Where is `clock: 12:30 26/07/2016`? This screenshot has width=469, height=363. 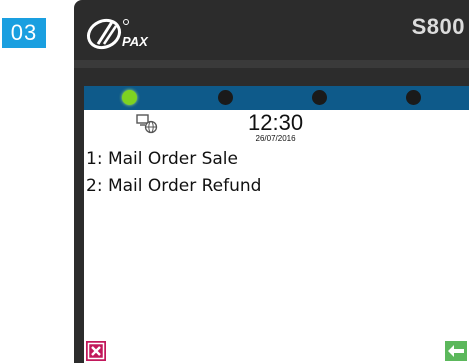
clock: 12:30 26/07/2016 is located at coordinates (275, 128).